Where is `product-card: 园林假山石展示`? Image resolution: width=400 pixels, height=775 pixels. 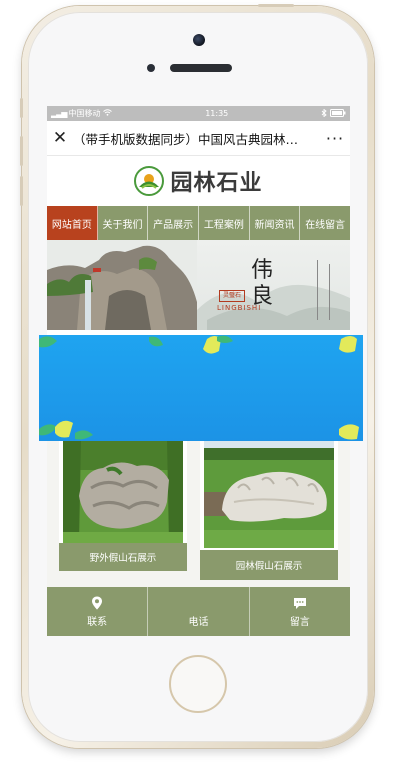
product-card: 园林假山石展示 is located at coordinates (269, 510).